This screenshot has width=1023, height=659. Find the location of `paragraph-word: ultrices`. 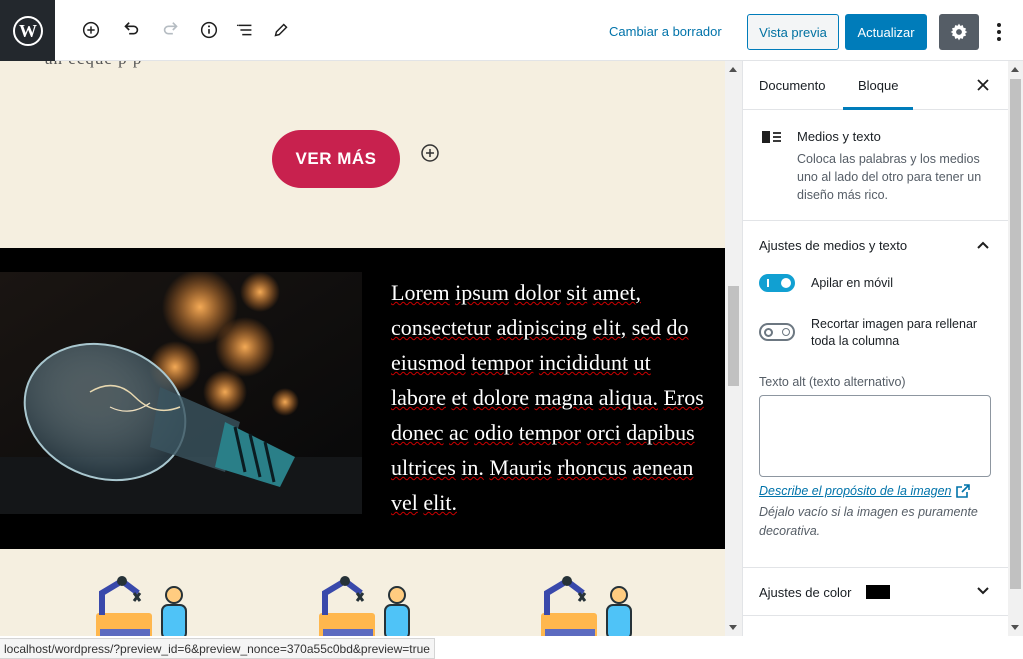

paragraph-word: ultrices is located at coordinates (423, 467).